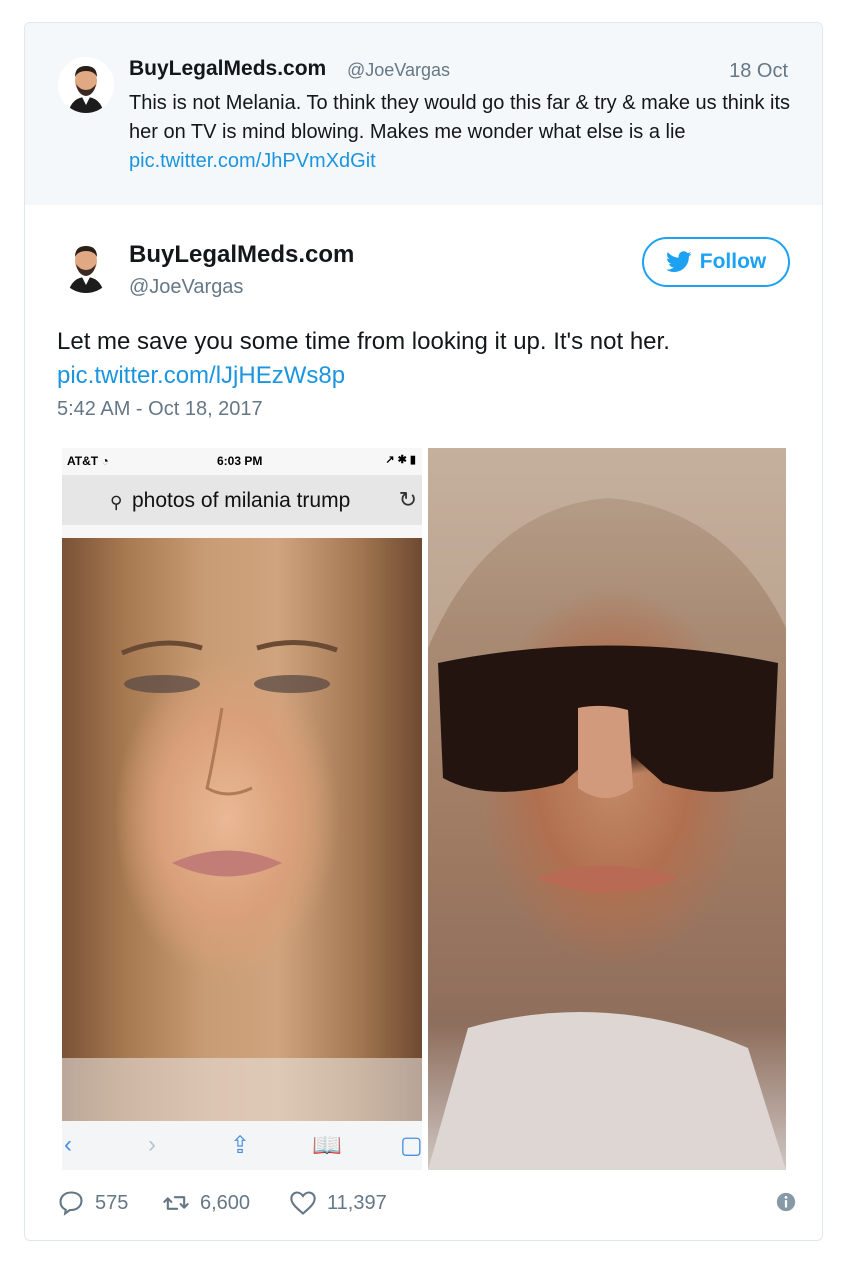  I want to click on reply-icon, so click(71, 1203).